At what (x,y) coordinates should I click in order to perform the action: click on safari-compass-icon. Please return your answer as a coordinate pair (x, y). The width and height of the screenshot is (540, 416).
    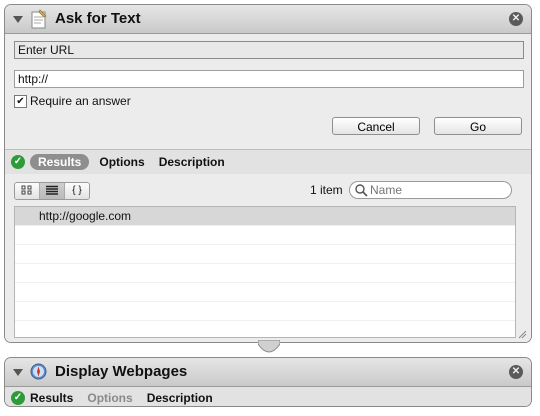
    Looking at the image, I should click on (38, 371).